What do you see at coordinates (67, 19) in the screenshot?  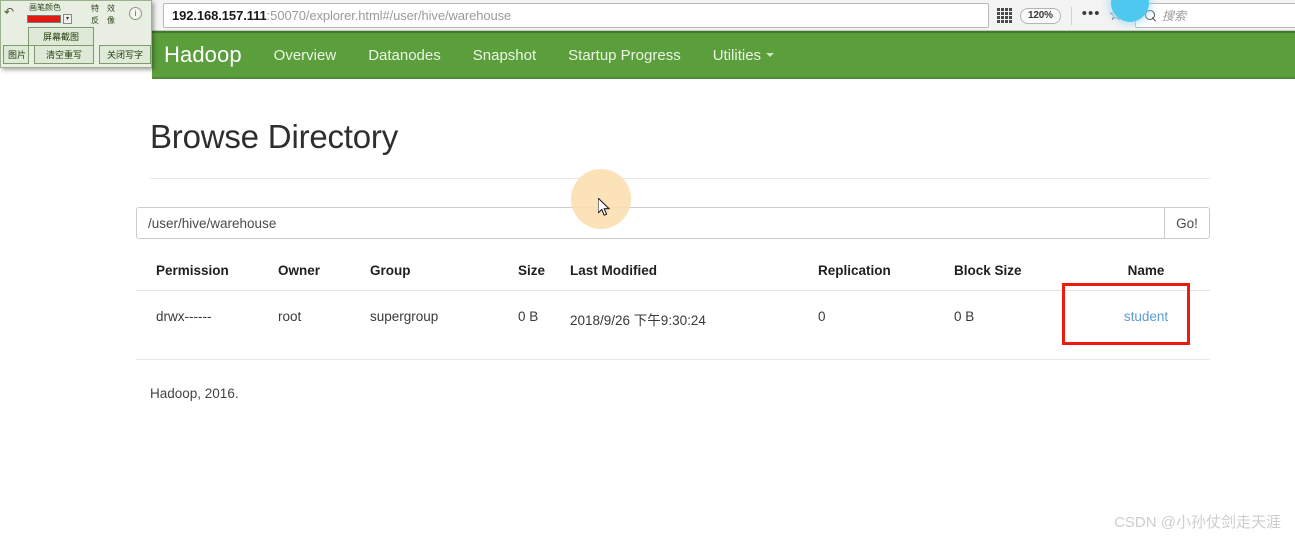 I see `chevron-down-icon: ▾` at bounding box center [67, 19].